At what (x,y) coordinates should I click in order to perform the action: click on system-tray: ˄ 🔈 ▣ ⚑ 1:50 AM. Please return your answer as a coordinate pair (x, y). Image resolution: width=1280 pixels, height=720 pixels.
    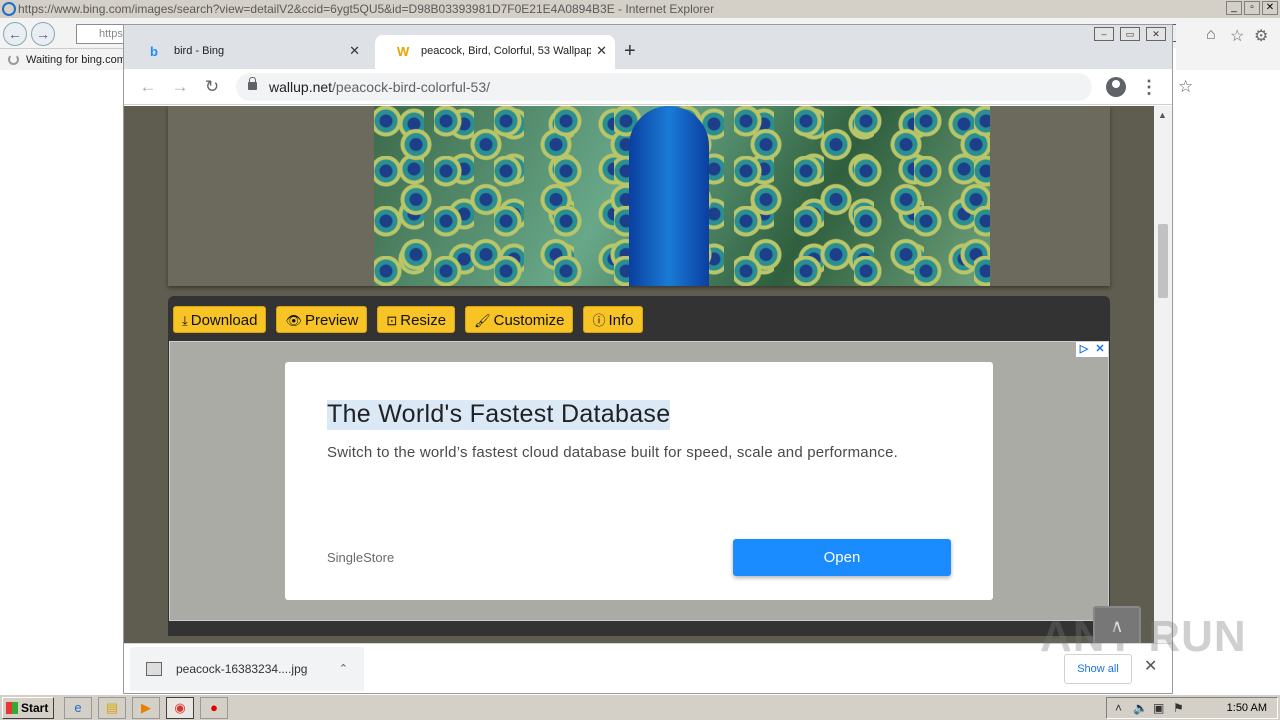
    Looking at the image, I should click on (1192, 708).